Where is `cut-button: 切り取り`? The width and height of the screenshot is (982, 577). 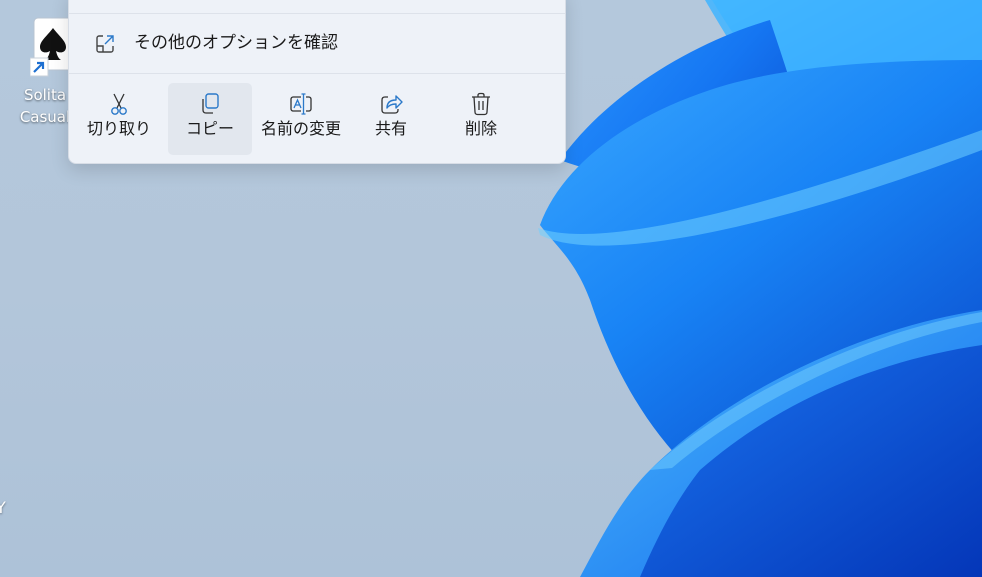
cut-button: 切り取り is located at coordinates (119, 119).